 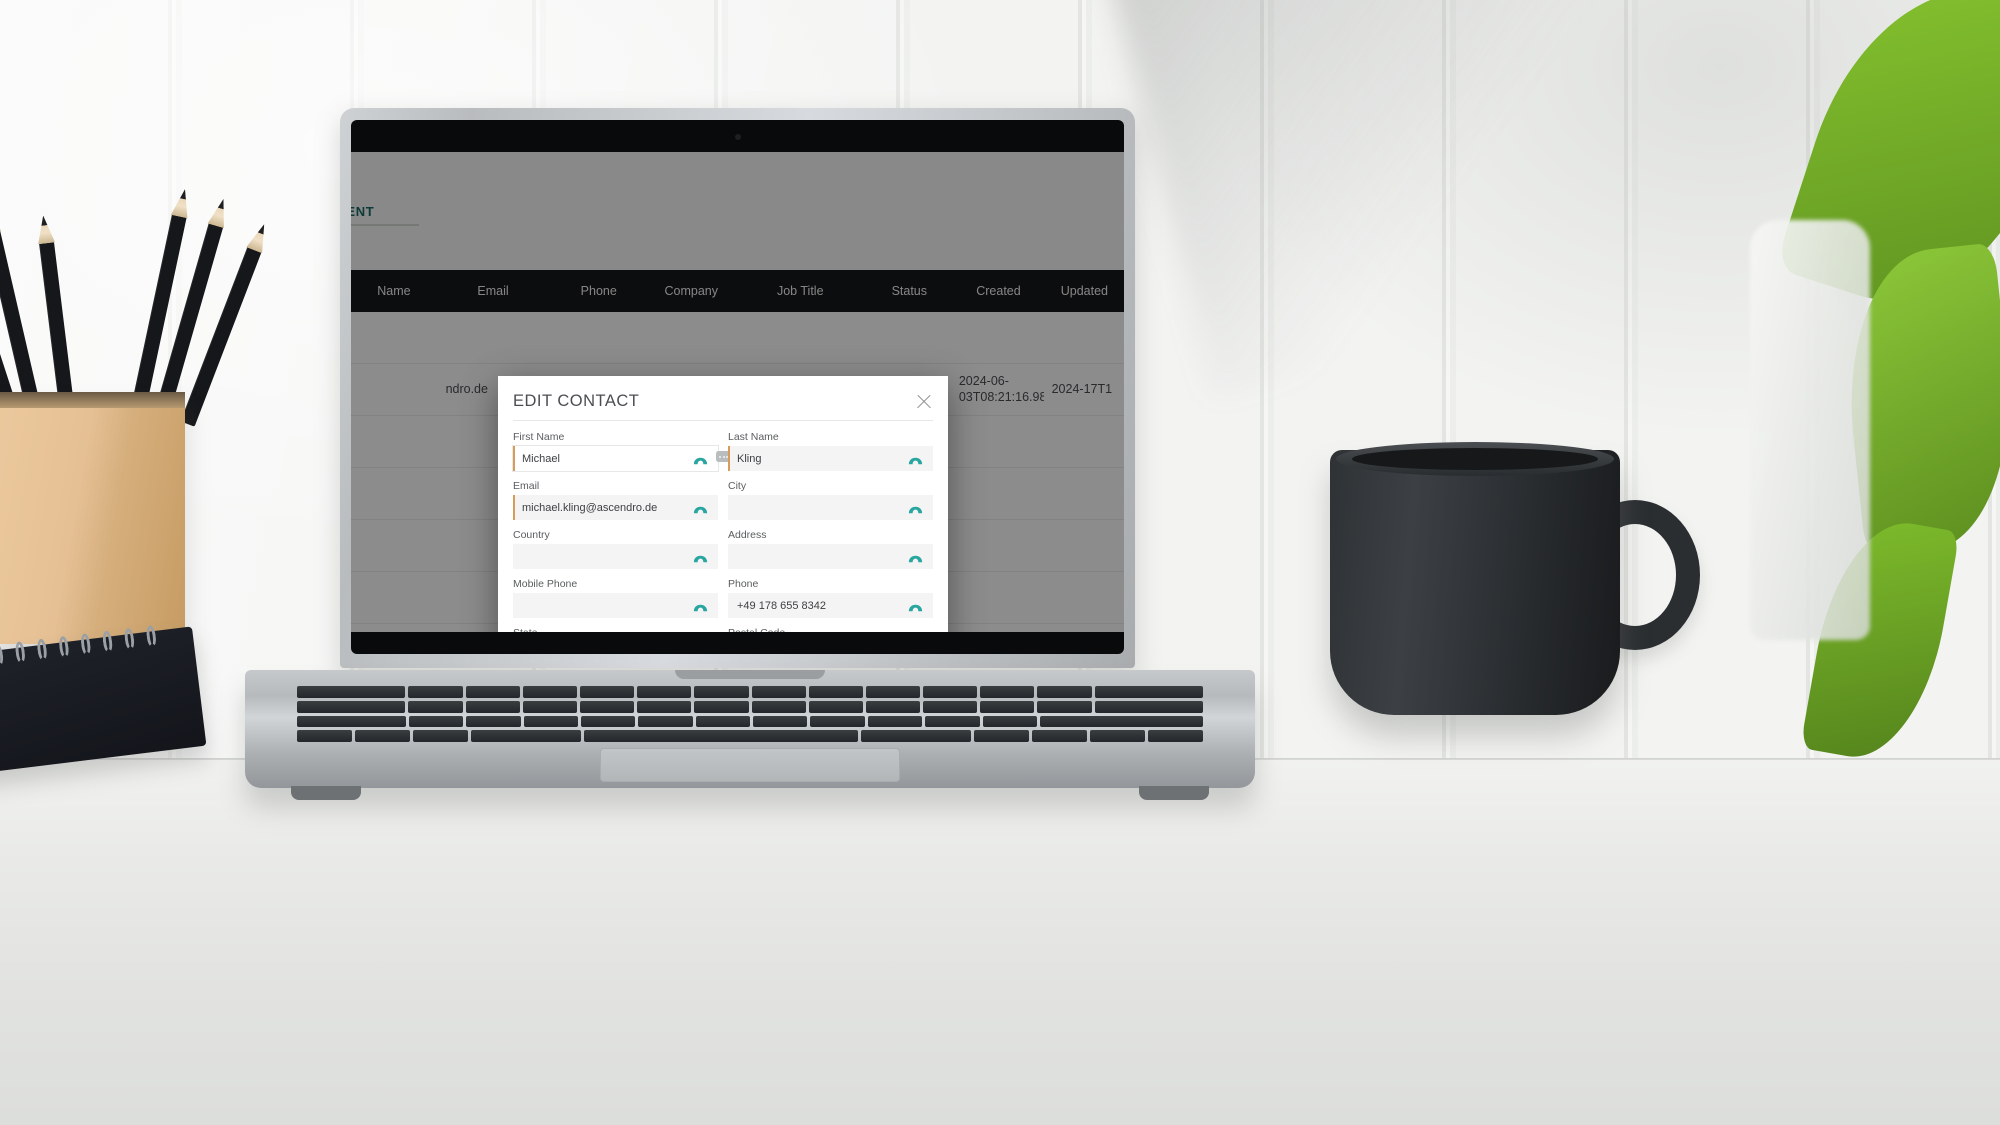 I want to click on label-email: Email, so click(x=526, y=486).